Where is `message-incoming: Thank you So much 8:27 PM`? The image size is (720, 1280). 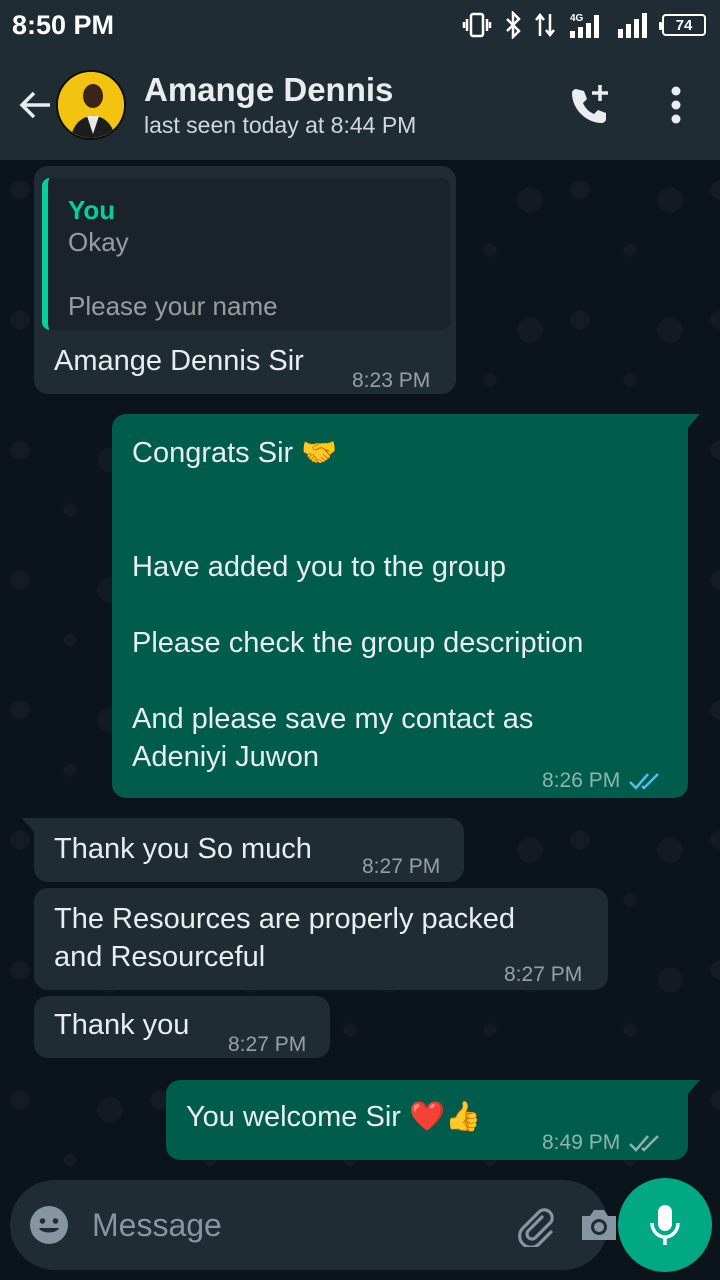
message-incoming: Thank you So much 8:27 PM is located at coordinates (243, 850).